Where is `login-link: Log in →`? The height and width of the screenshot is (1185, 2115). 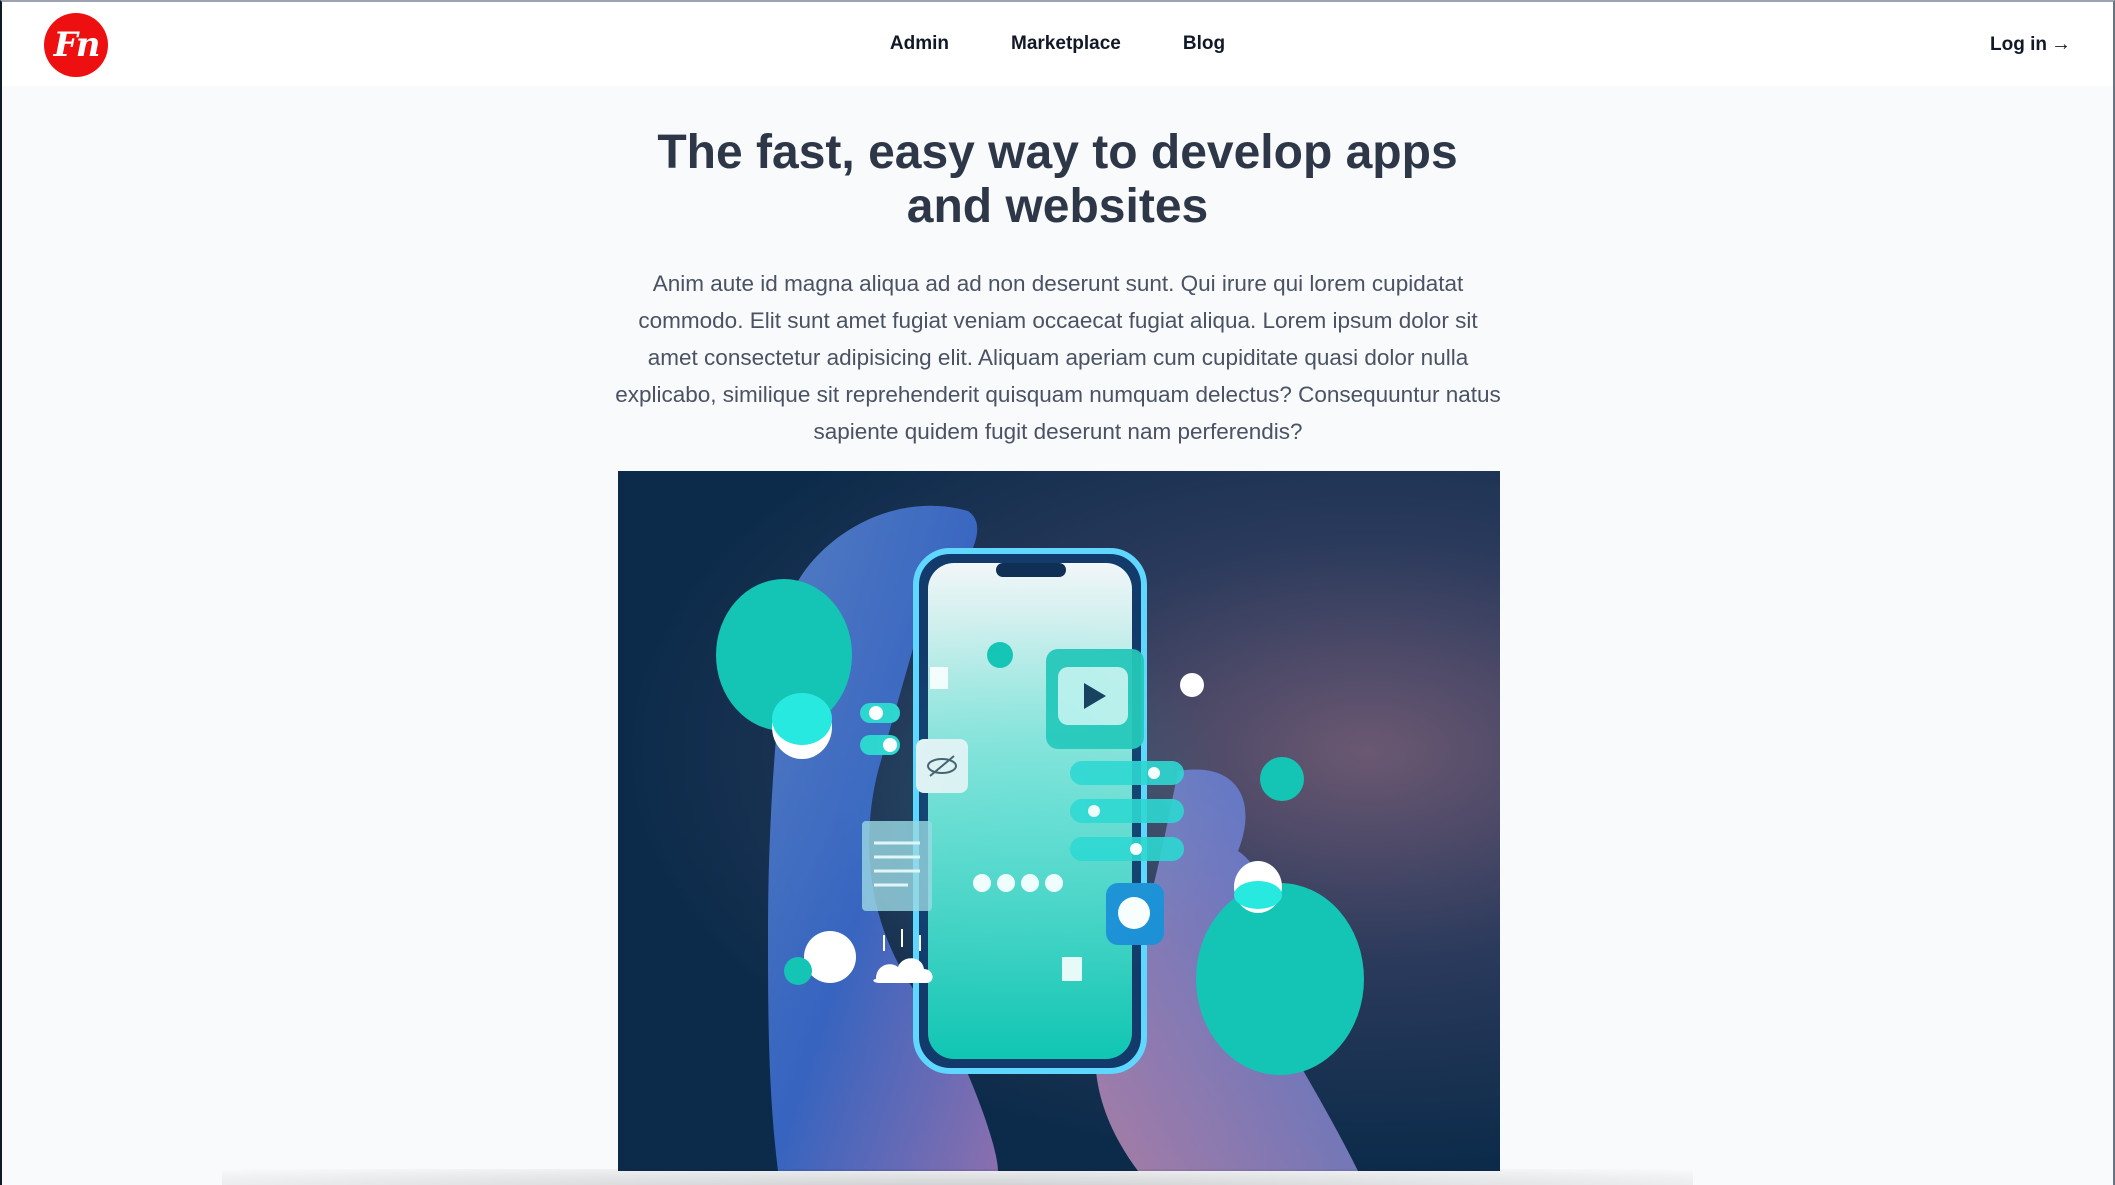
login-link: Log in → is located at coordinates (2030, 44).